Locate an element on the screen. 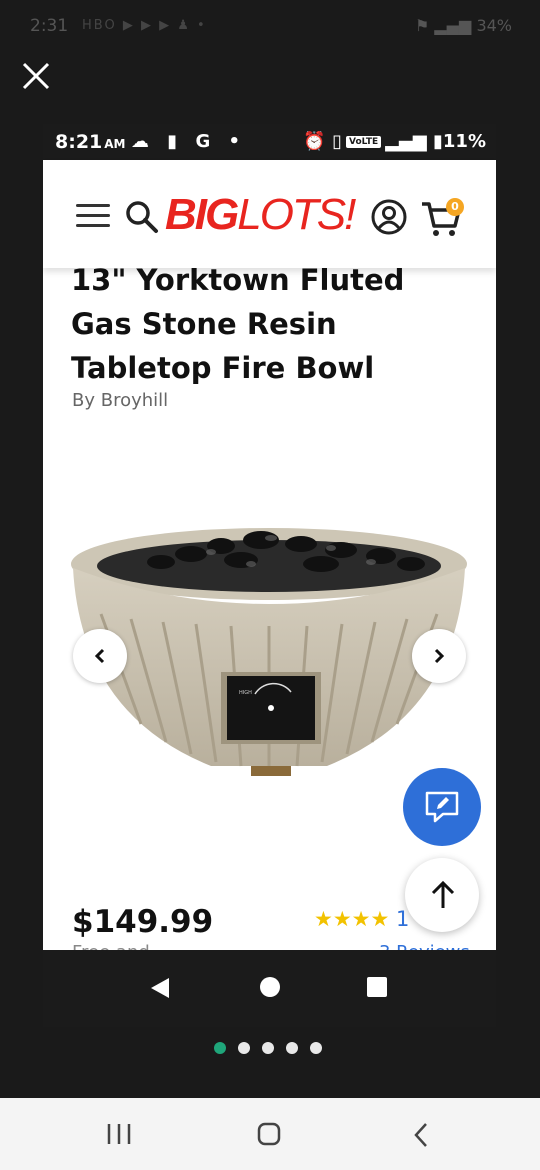  product-price: $149.99 is located at coordinates (143, 922).